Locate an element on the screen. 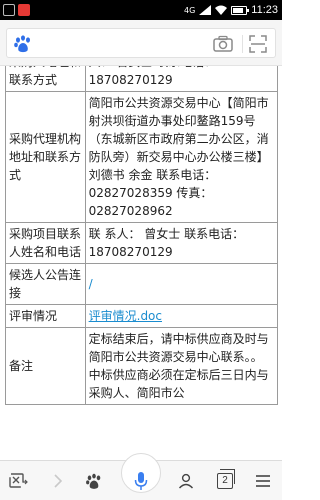 The height and width of the screenshot is (500, 320). status-right-icons: 4G 11:23 is located at coordinates (231, 10).